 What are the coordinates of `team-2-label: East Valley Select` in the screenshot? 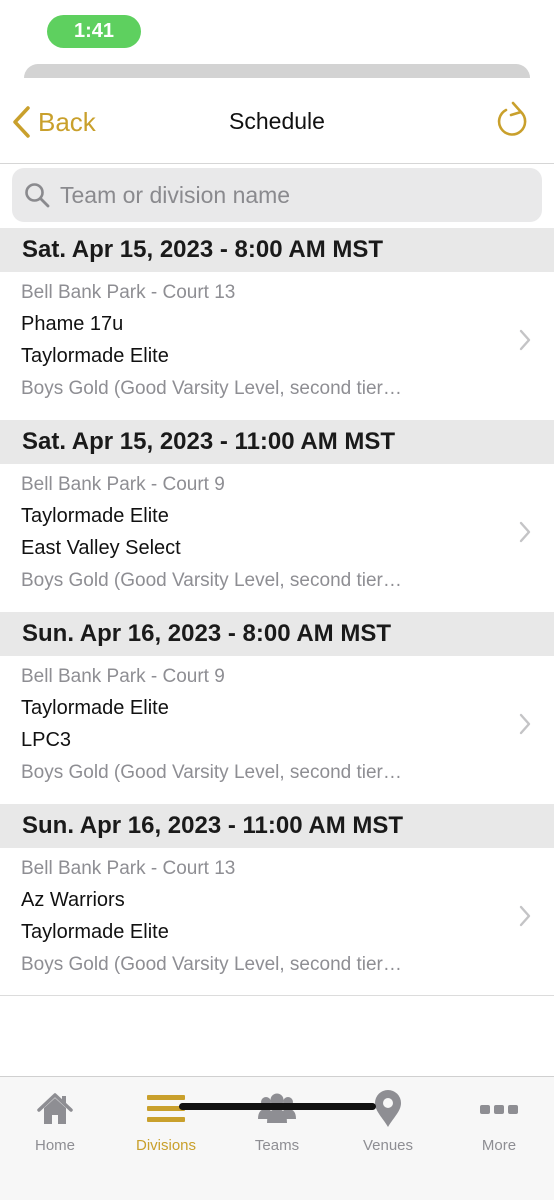 It's located at (101, 548).